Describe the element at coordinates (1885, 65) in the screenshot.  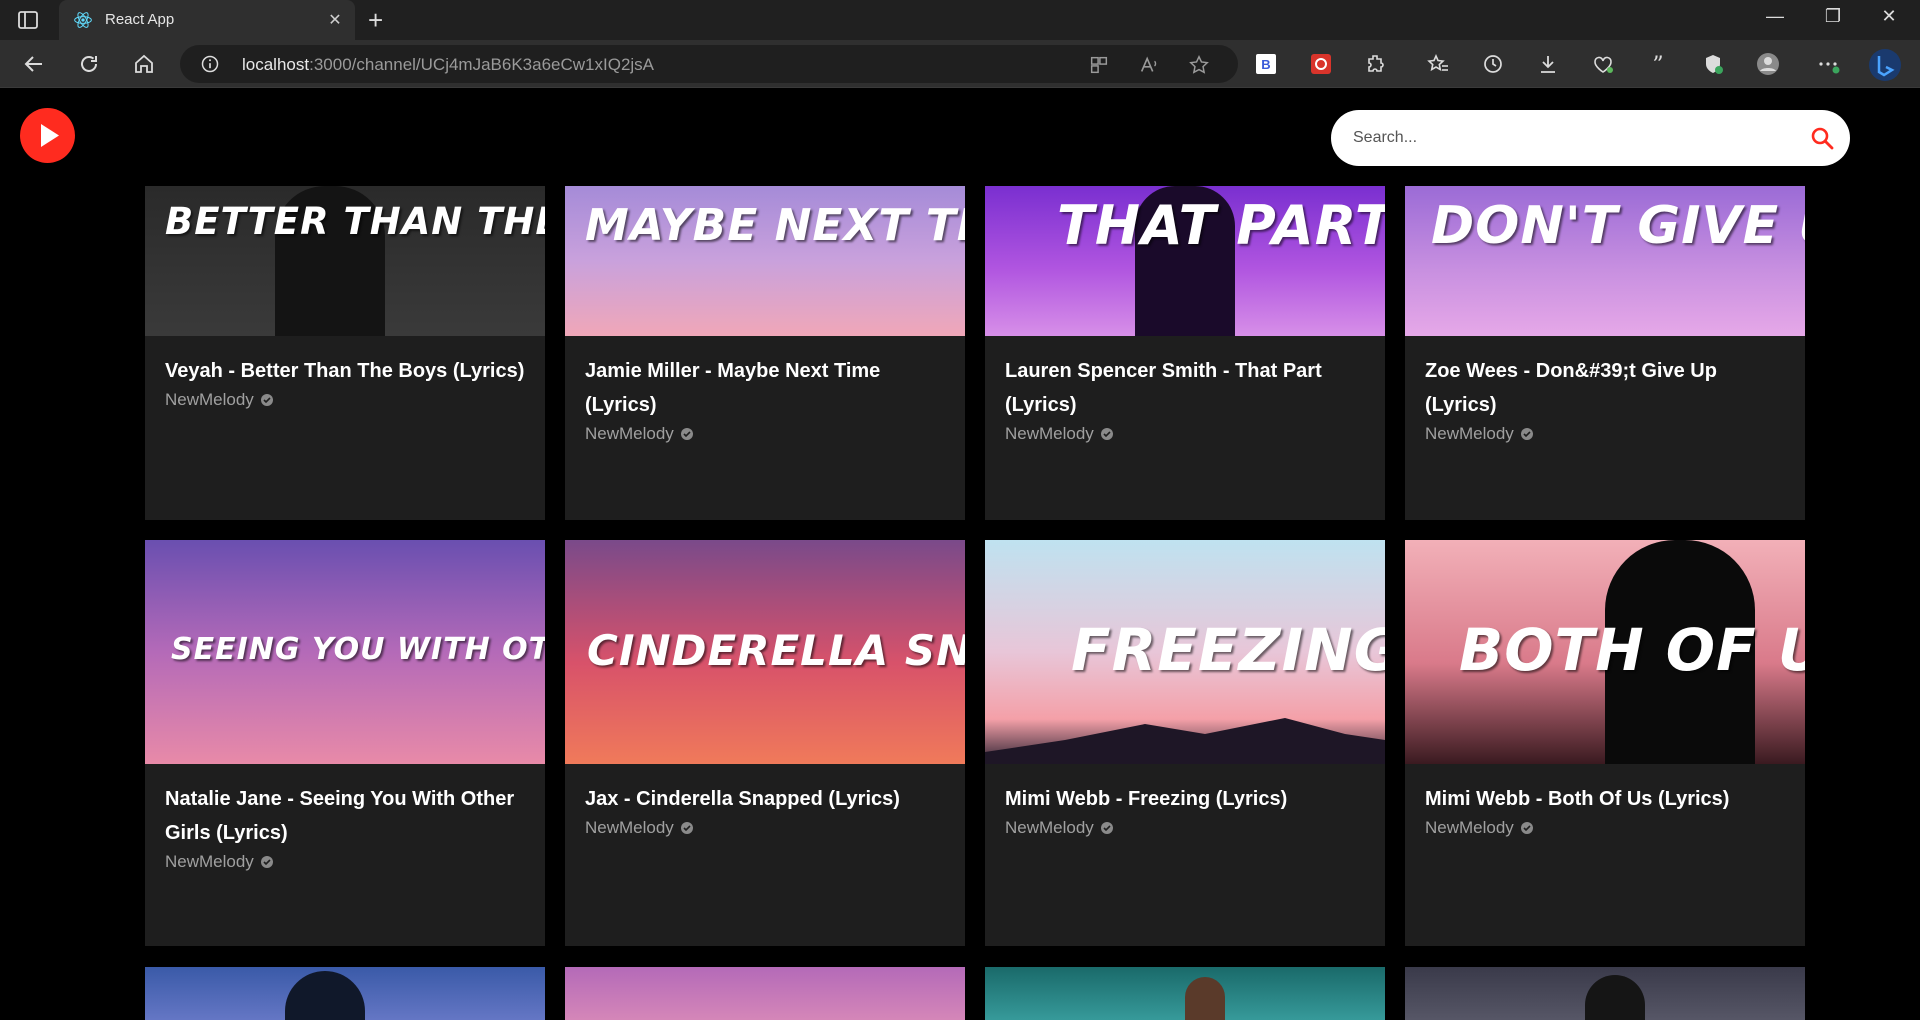
I see `copilot-icon` at that location.